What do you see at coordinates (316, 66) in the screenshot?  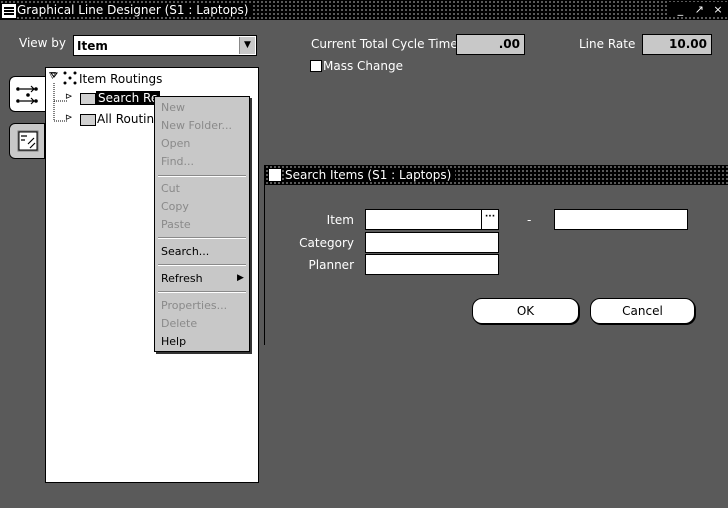 I see `mass-change-checkbox` at bounding box center [316, 66].